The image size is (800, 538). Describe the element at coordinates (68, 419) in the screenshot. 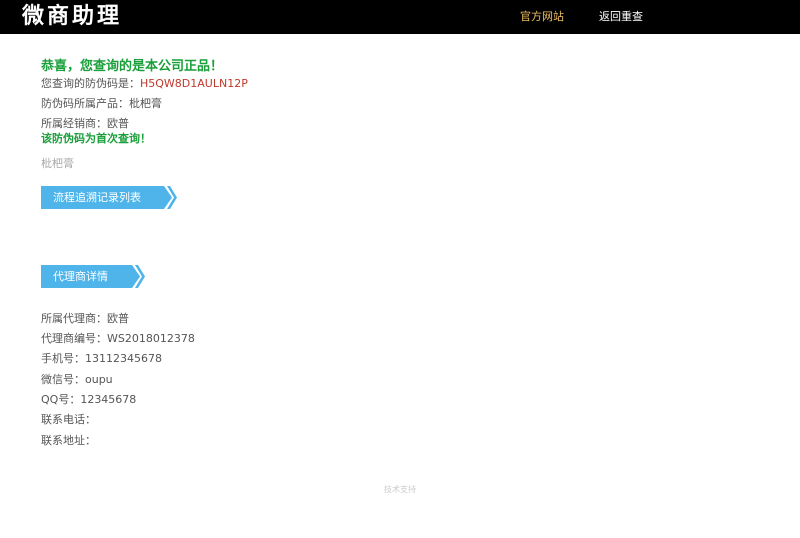

I see `agent-contact-phone: 联系电话：` at that location.